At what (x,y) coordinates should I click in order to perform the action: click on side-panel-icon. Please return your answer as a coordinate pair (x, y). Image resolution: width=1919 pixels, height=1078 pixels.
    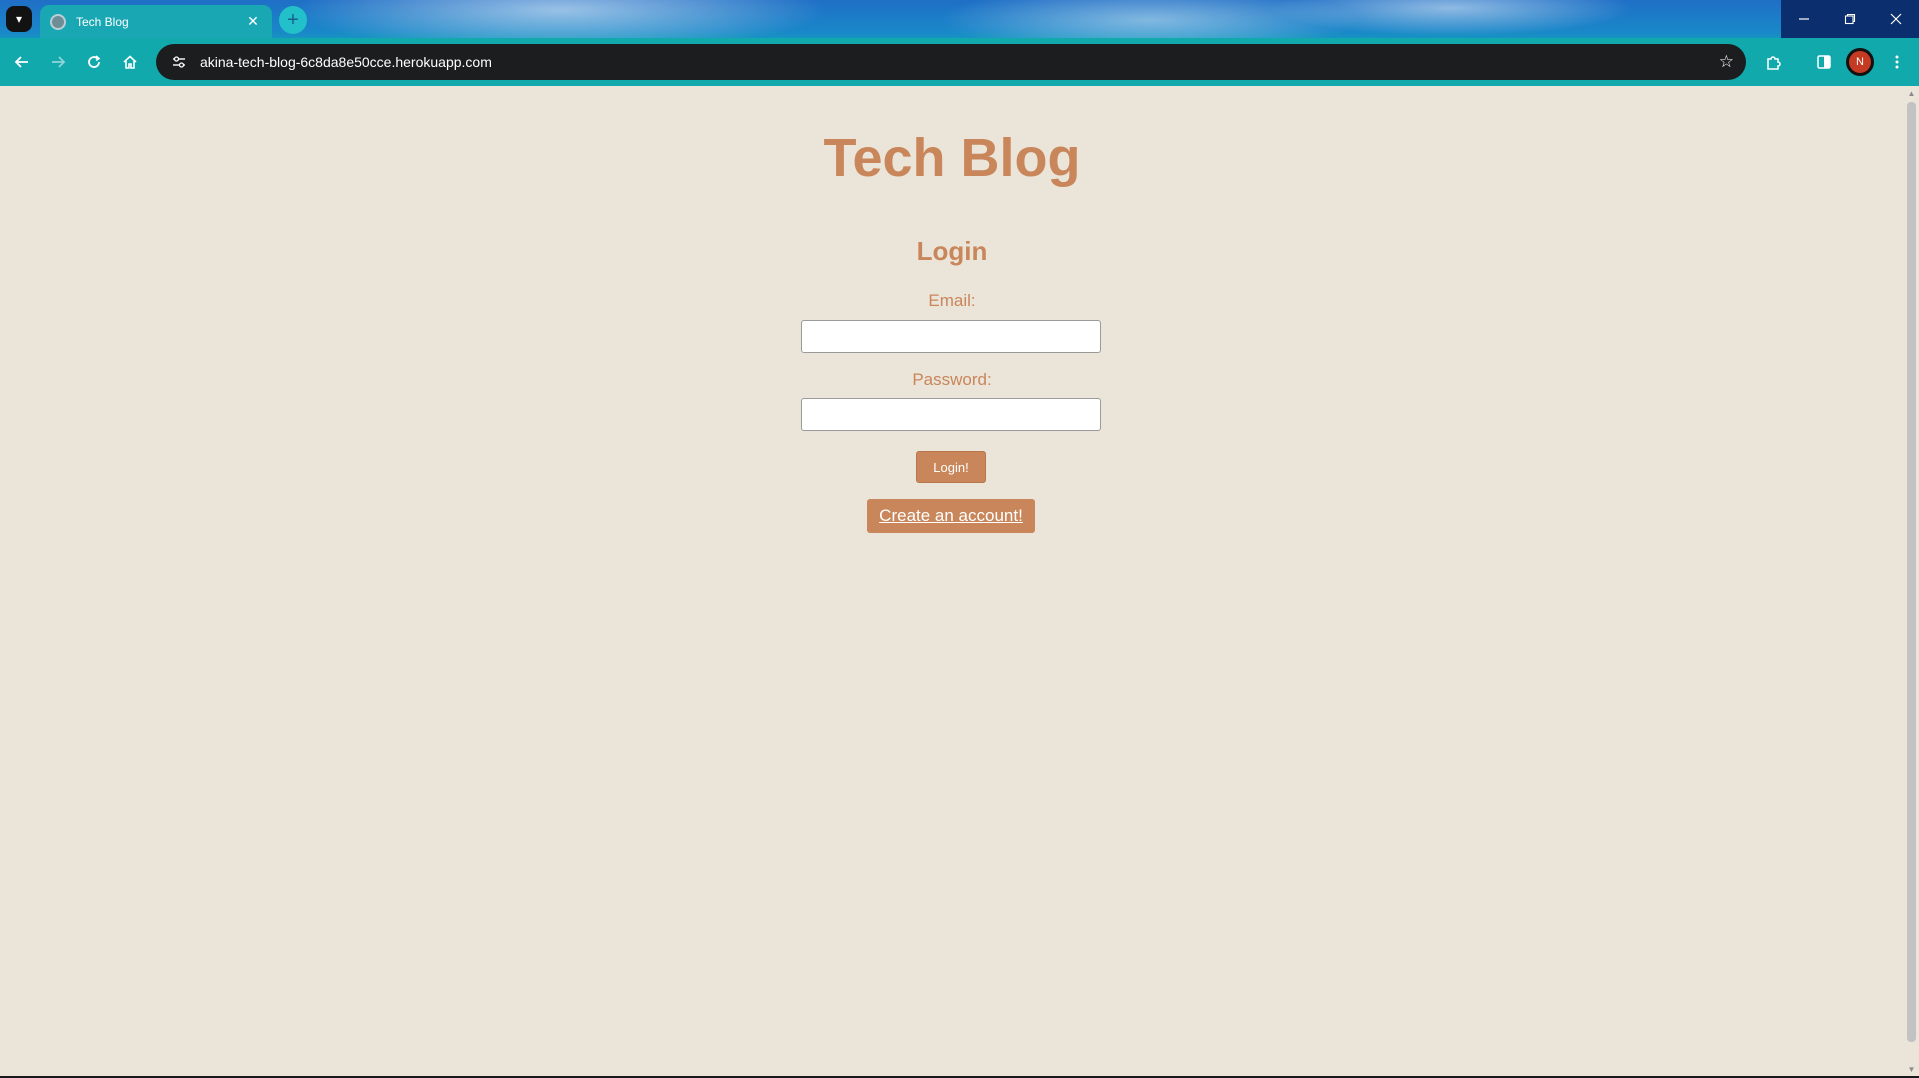
    Looking at the image, I should click on (1824, 62).